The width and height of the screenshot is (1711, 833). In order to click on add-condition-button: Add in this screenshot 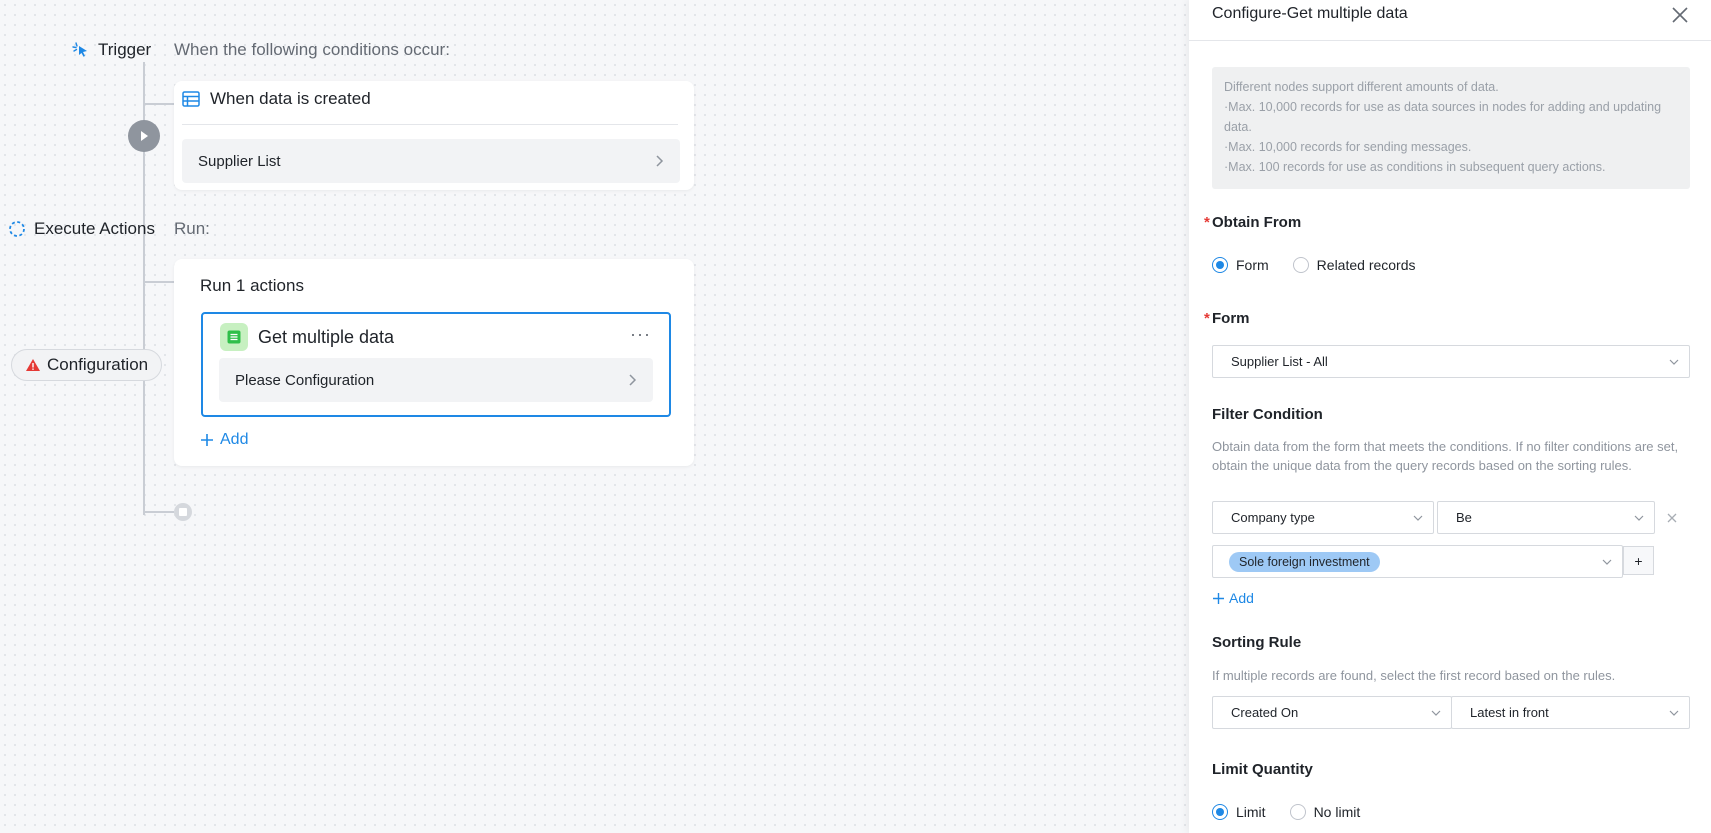, I will do `click(1233, 598)`.